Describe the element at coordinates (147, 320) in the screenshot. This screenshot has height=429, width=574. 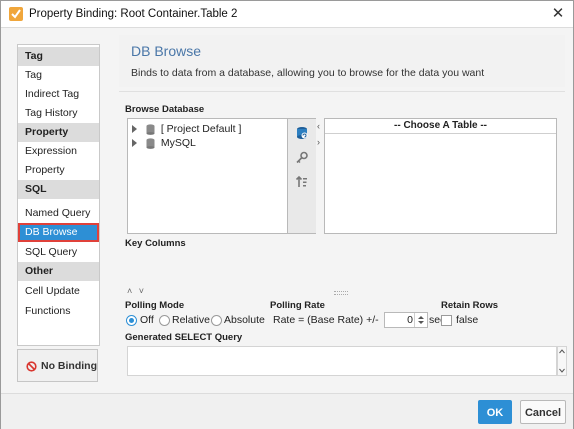
I see `polling-off-label: Off` at that location.